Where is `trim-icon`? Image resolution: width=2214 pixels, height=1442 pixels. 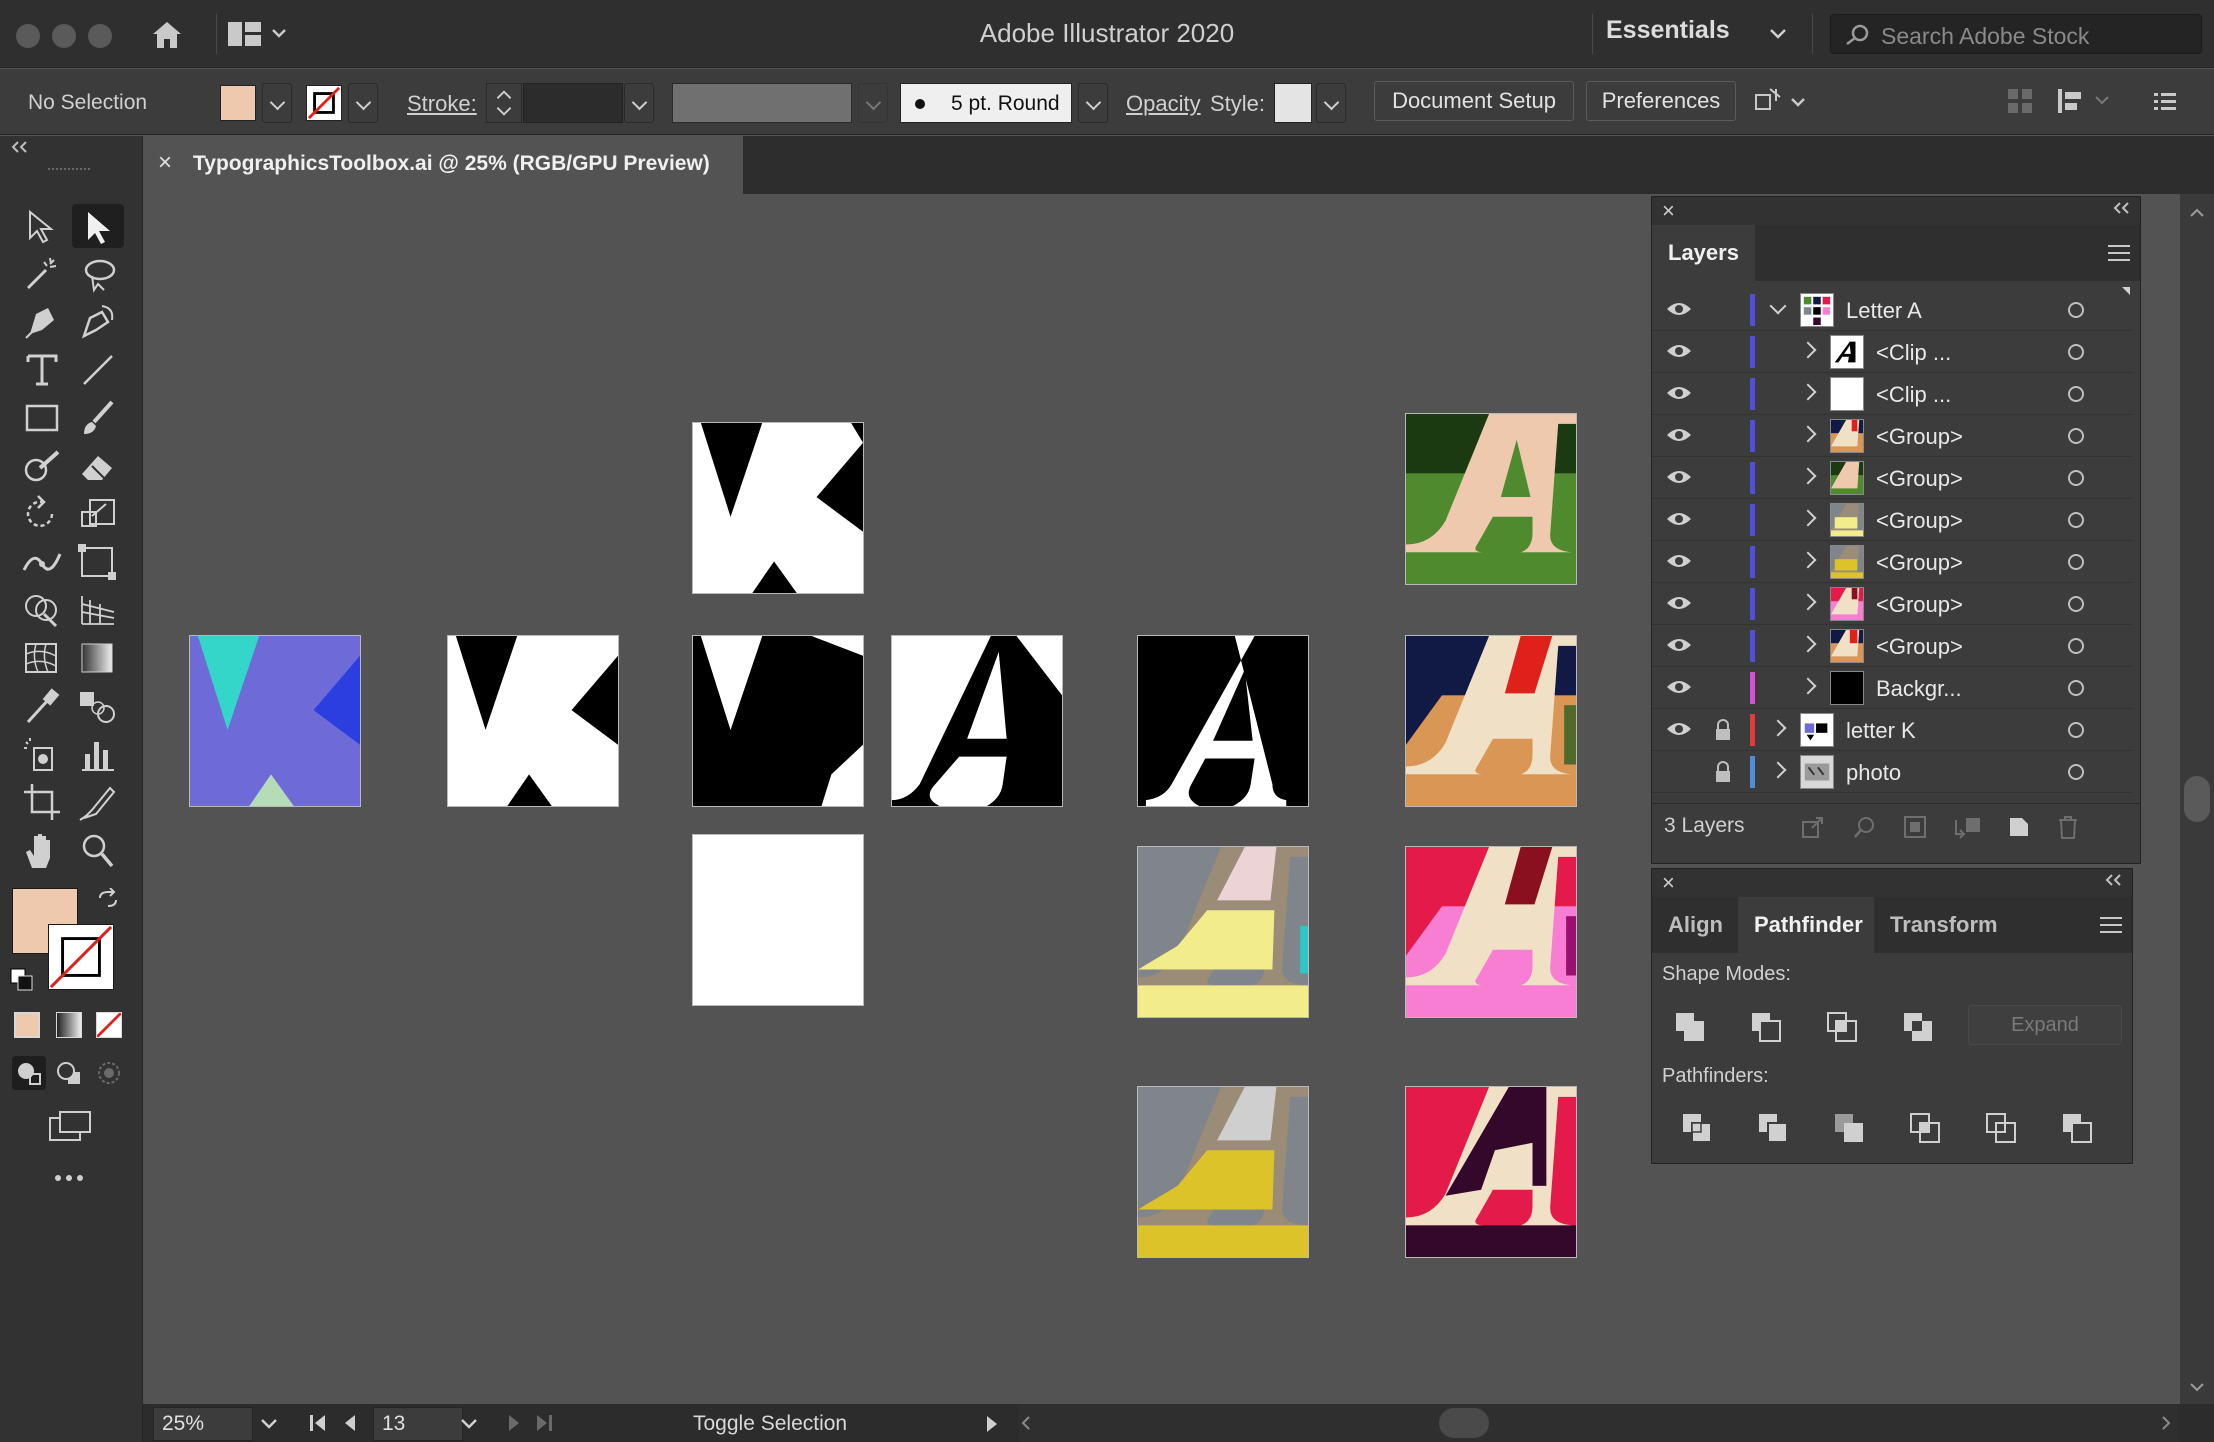
trim-icon is located at coordinates (1773, 1128).